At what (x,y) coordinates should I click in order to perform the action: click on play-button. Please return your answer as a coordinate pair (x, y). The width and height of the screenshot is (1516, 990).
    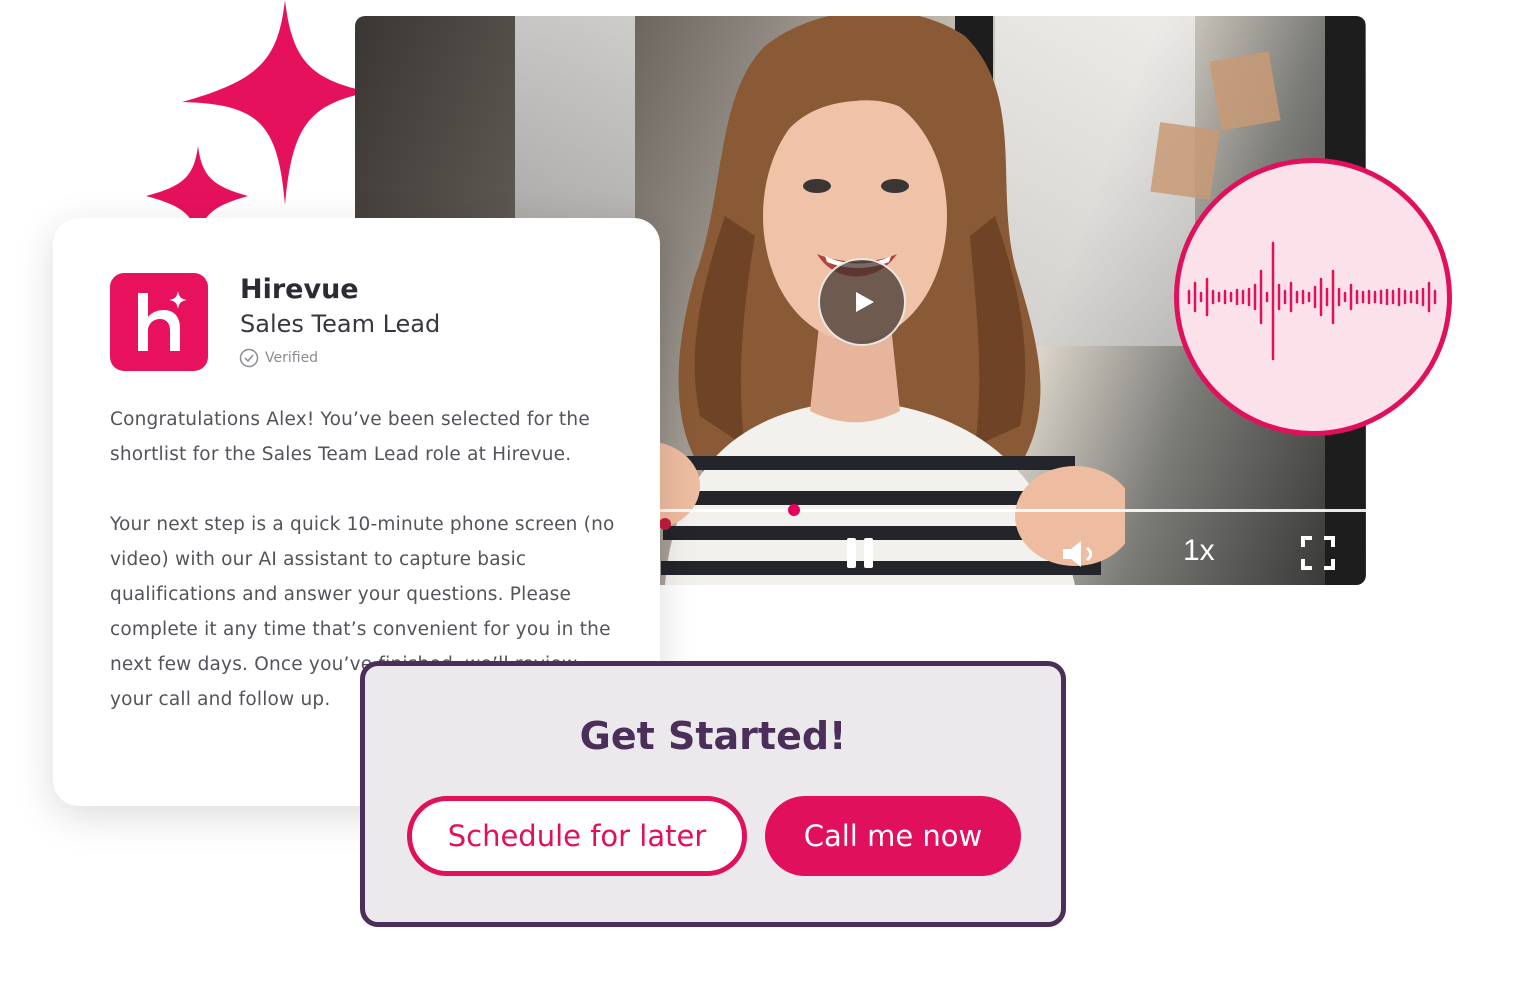
    Looking at the image, I should click on (862, 302).